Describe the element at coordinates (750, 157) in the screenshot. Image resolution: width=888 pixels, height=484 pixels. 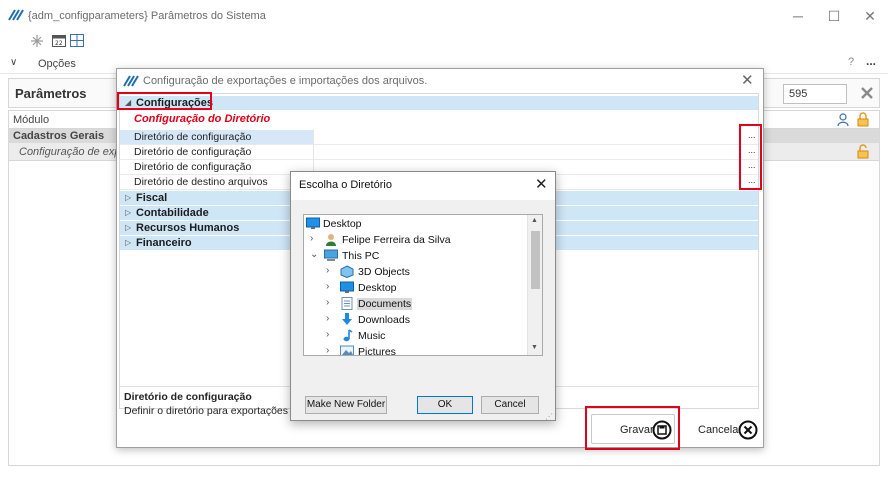
I see `highlight-box-ellipsis` at that location.